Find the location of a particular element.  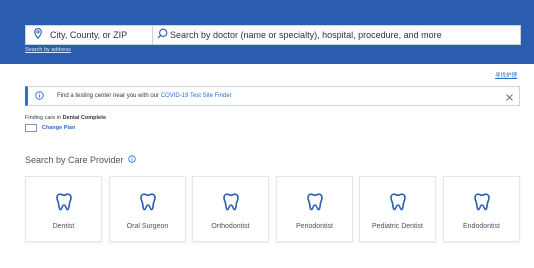

change-plan-link: Change Plan is located at coordinates (58, 128).